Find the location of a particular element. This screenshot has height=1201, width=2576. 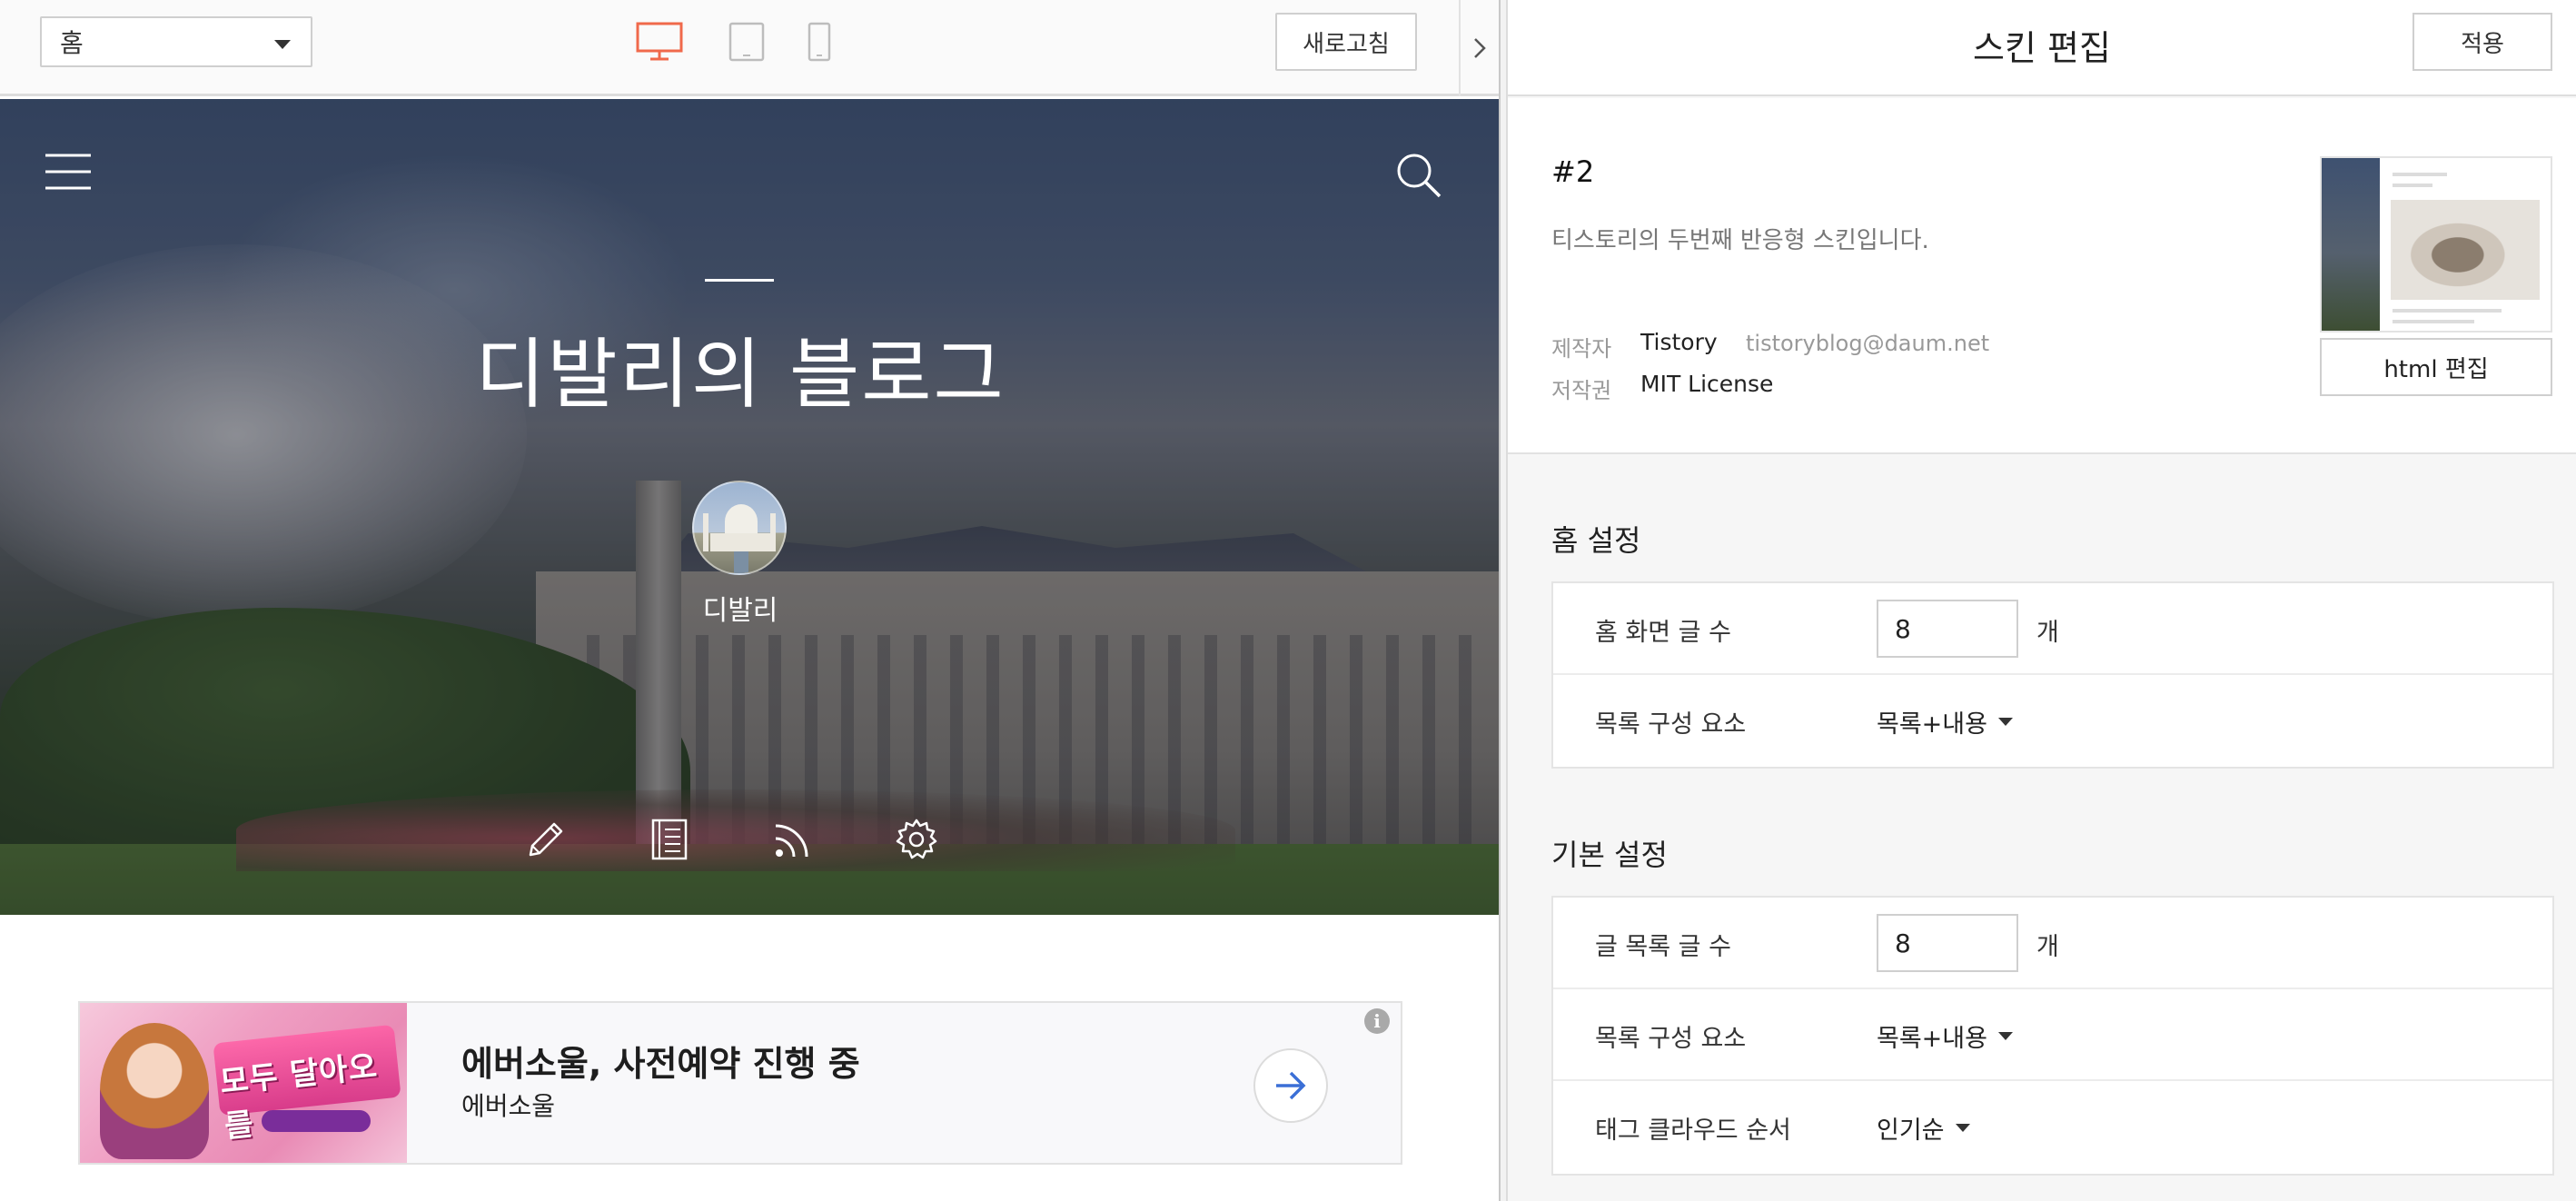

title-divider is located at coordinates (739, 280).